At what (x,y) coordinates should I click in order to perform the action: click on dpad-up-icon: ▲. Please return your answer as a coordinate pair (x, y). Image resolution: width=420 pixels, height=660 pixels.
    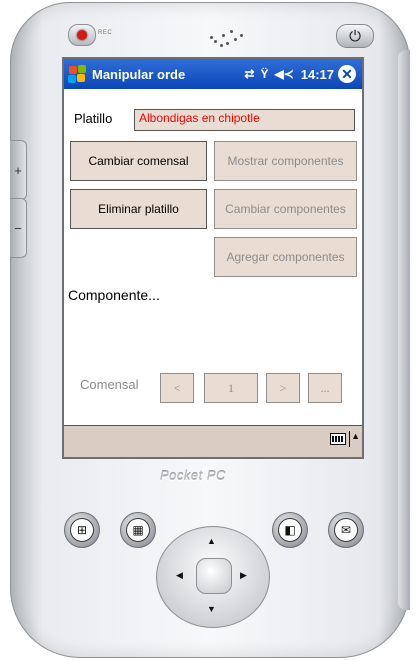
    Looking at the image, I should click on (211, 541).